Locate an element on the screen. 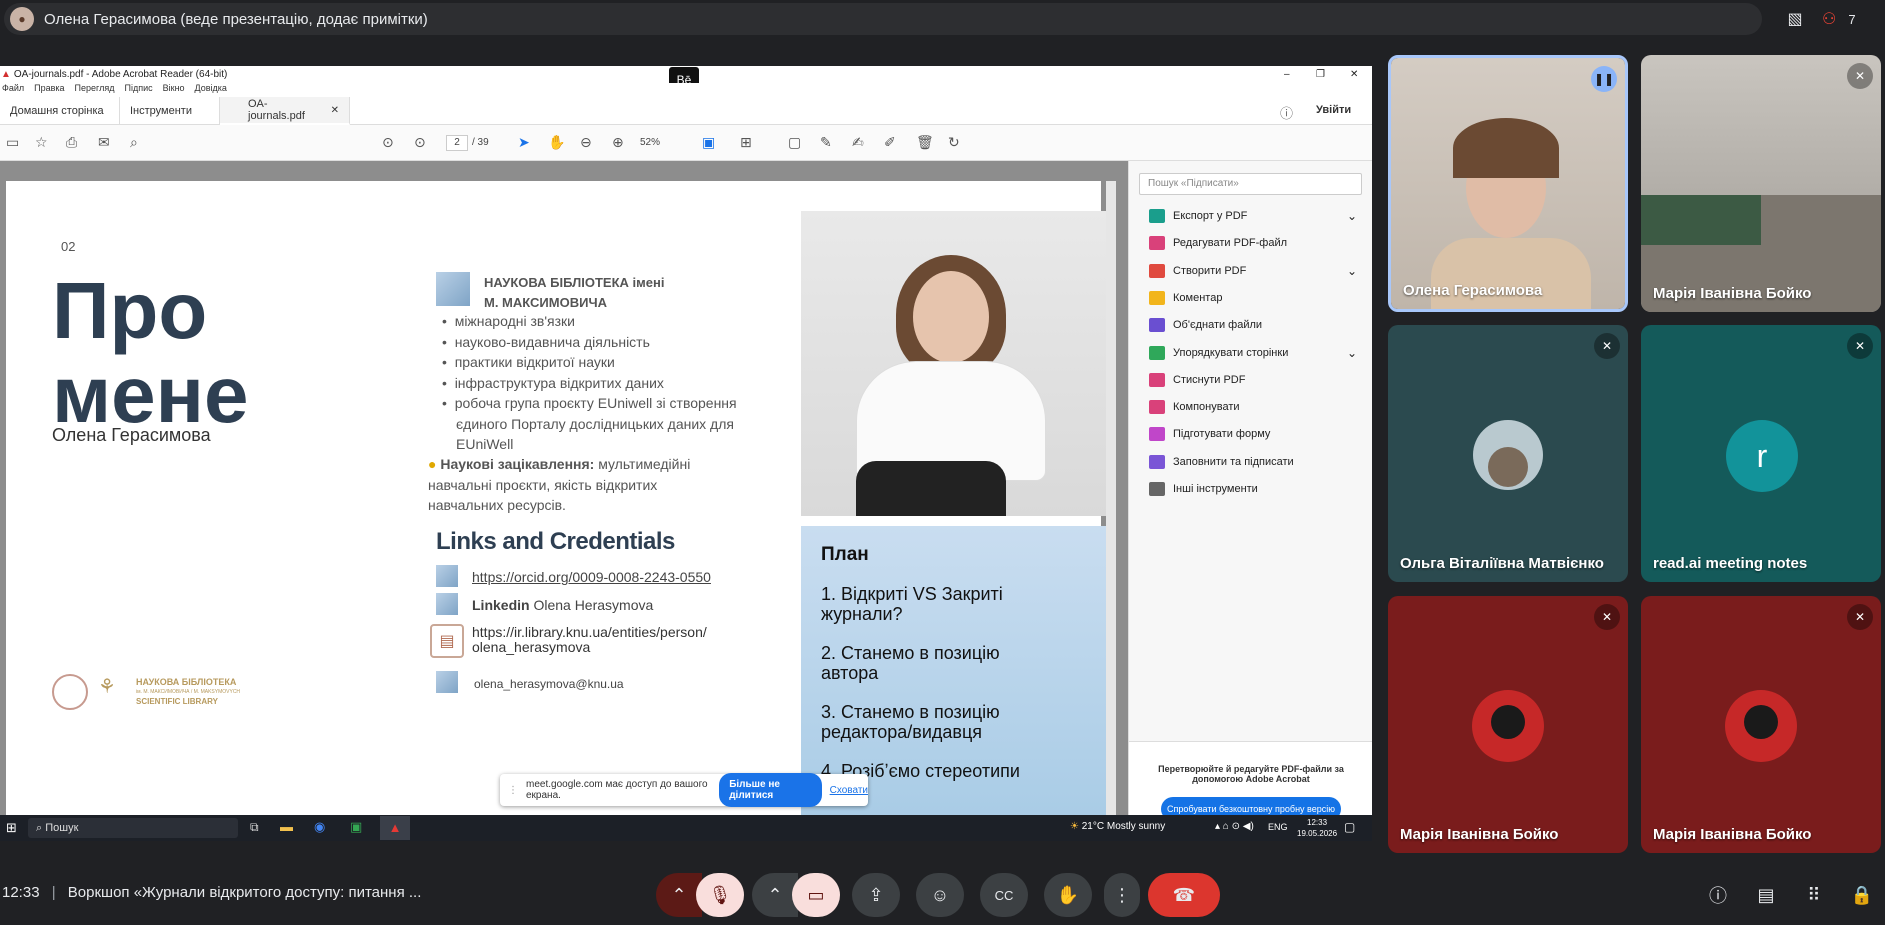  chrome-icon: ◉ is located at coordinates (319, 827).